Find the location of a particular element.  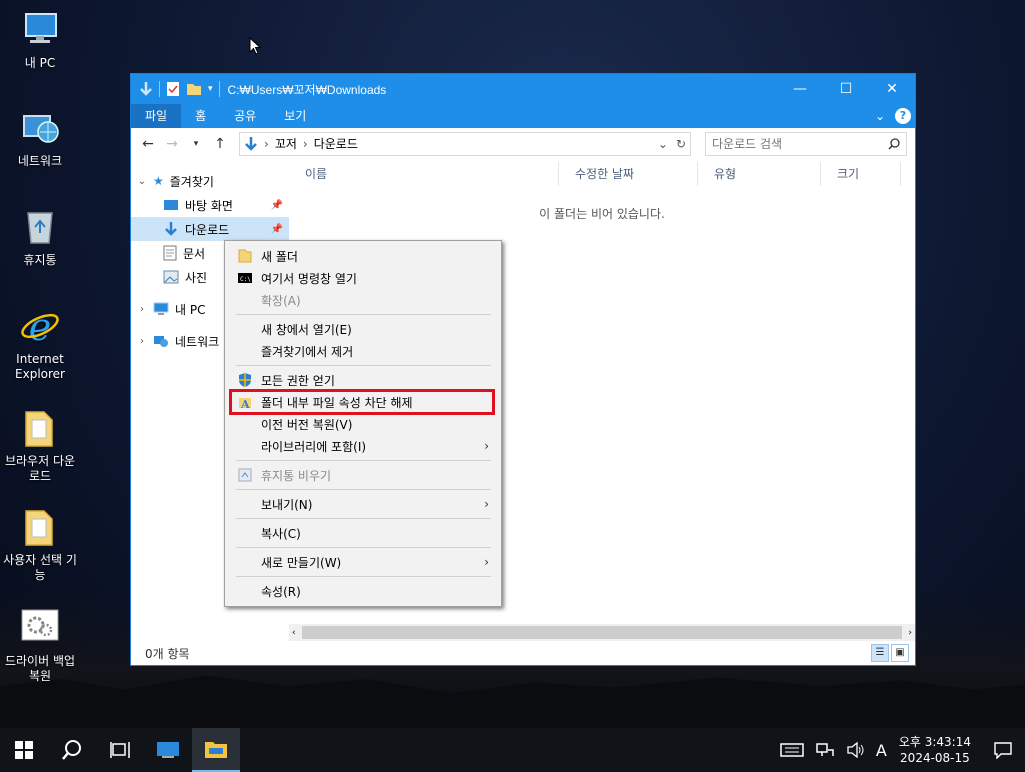

menu-item-open-cmd: C:\ 여기서 명령창 열기 is located at coordinates (363, 278).